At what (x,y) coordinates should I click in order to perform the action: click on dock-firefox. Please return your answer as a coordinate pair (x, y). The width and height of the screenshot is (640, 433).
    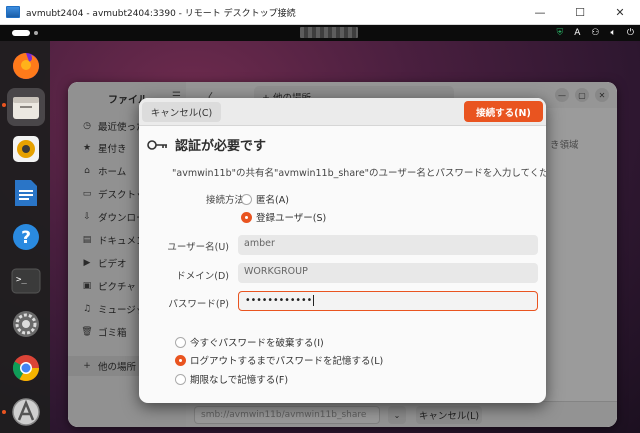
    Looking at the image, I should click on (26, 66).